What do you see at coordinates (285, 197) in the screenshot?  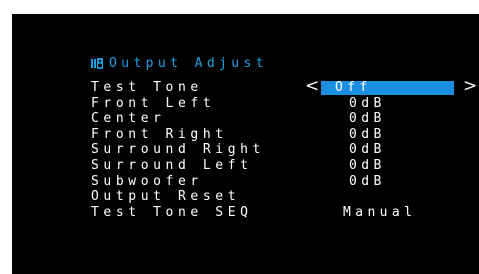 I see `row-output-reset: Output Reset` at bounding box center [285, 197].